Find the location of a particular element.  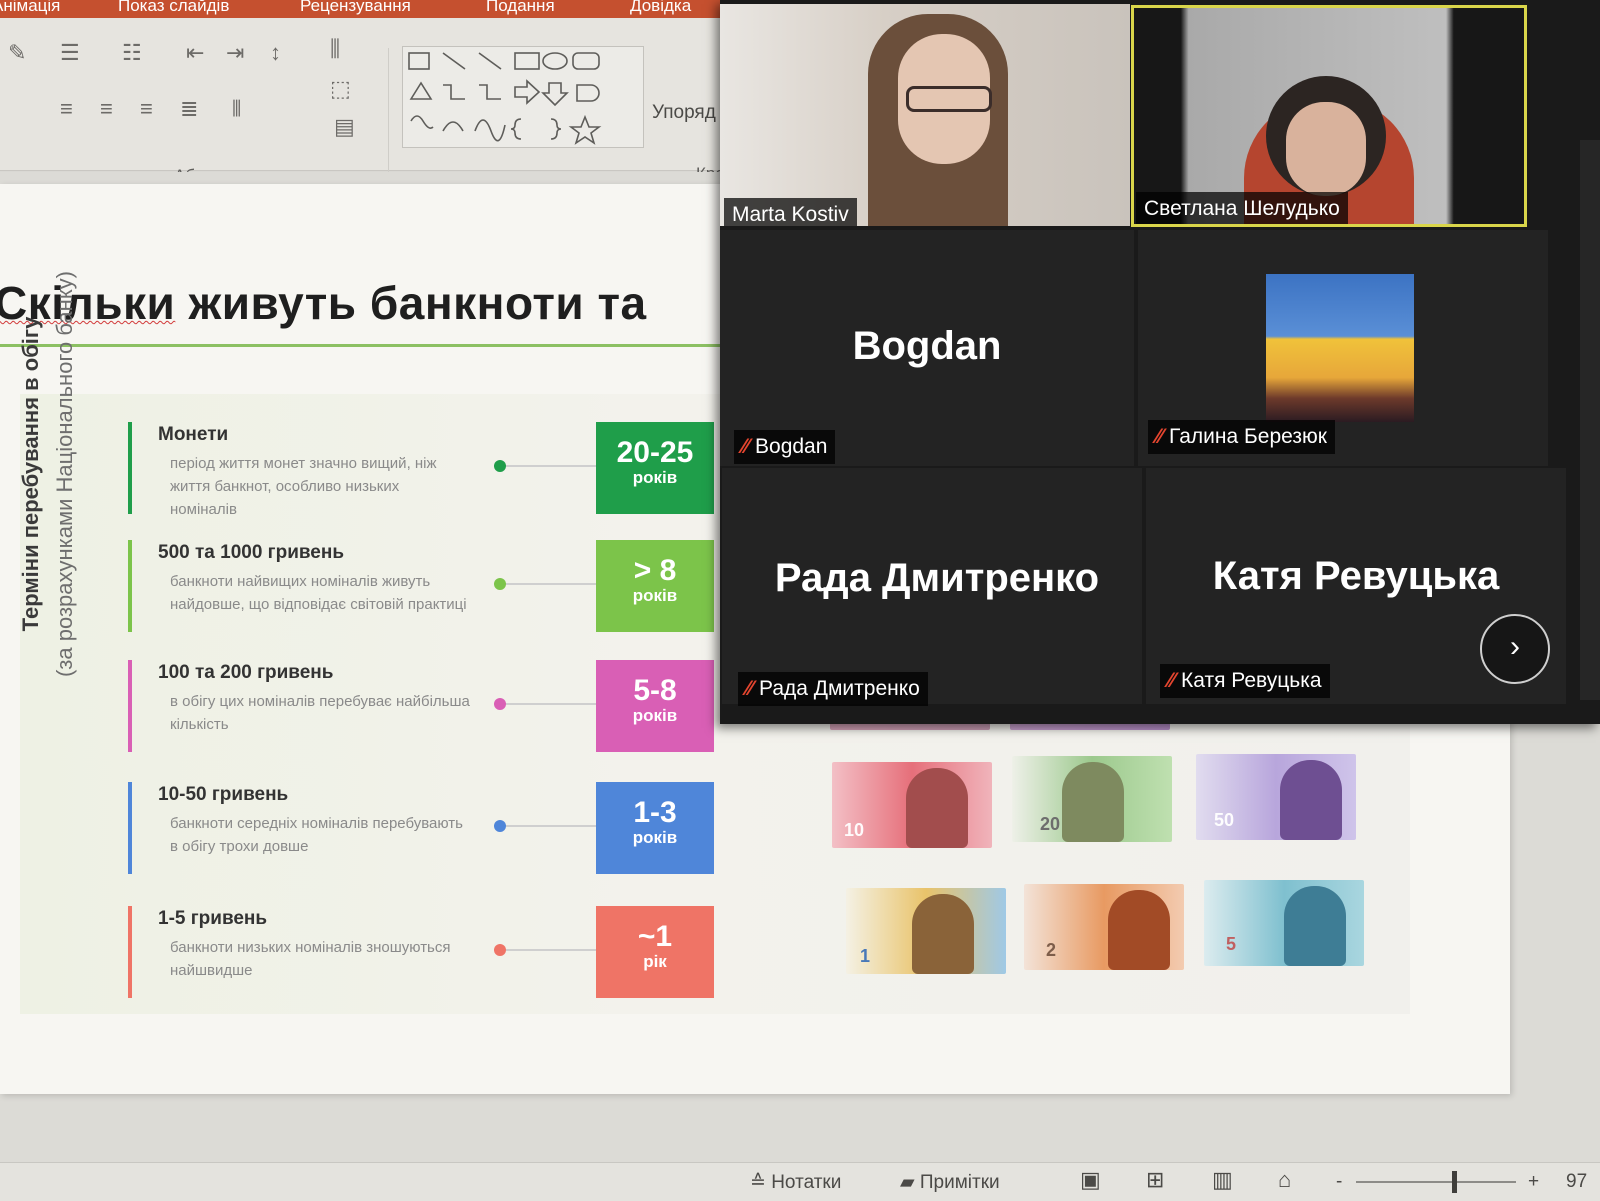

format-painter-icon: ✎ is located at coordinates (17, 53).